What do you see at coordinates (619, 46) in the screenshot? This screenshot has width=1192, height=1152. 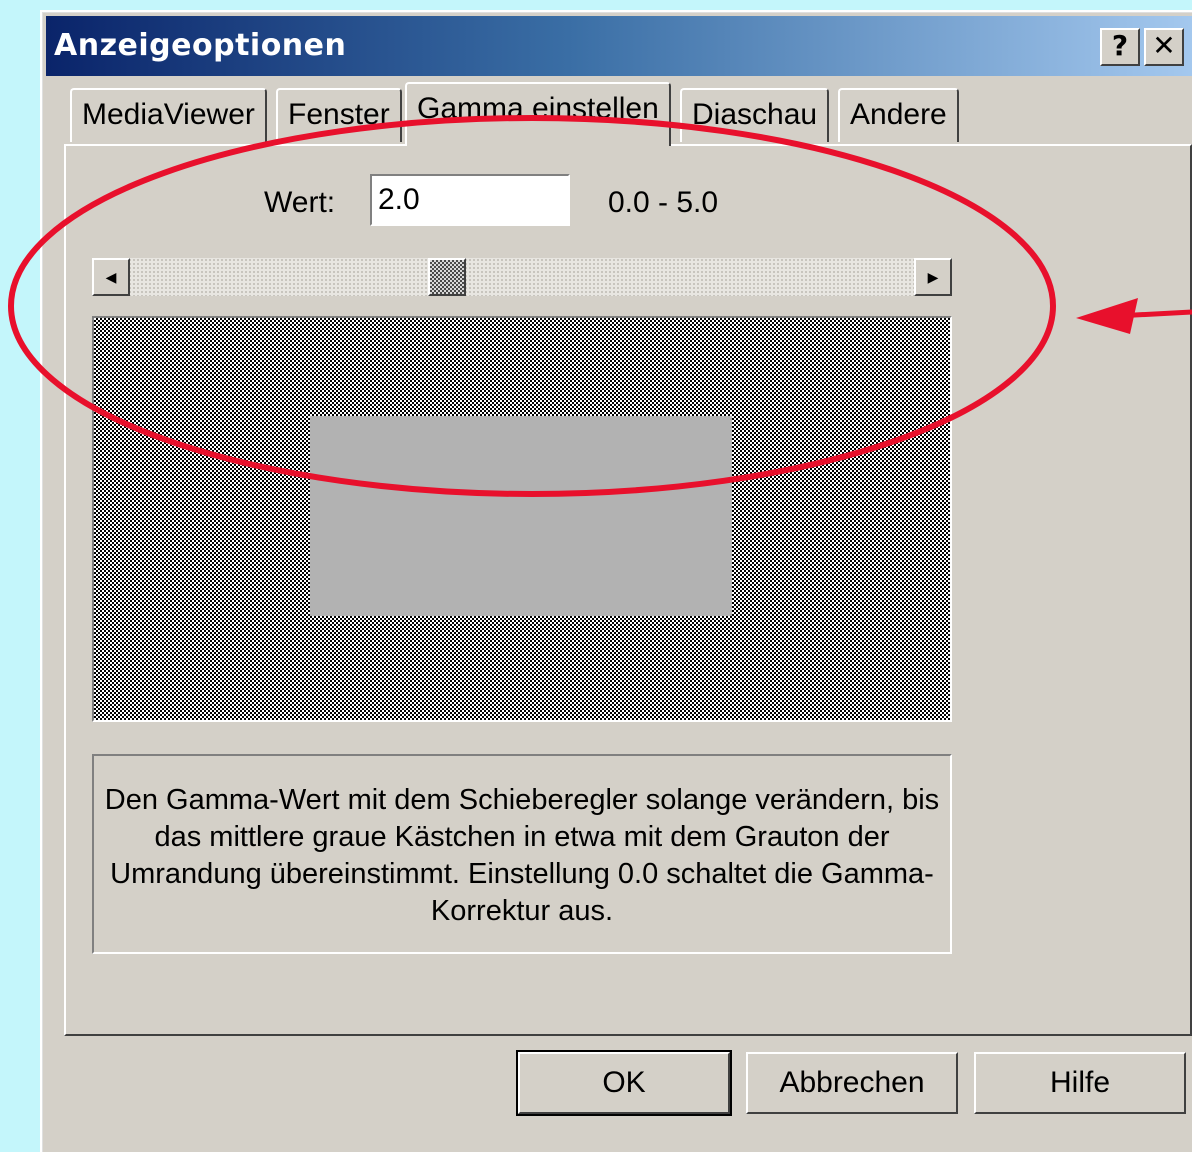 I see `title-bar: Anzeigeoptionen ? ✕` at bounding box center [619, 46].